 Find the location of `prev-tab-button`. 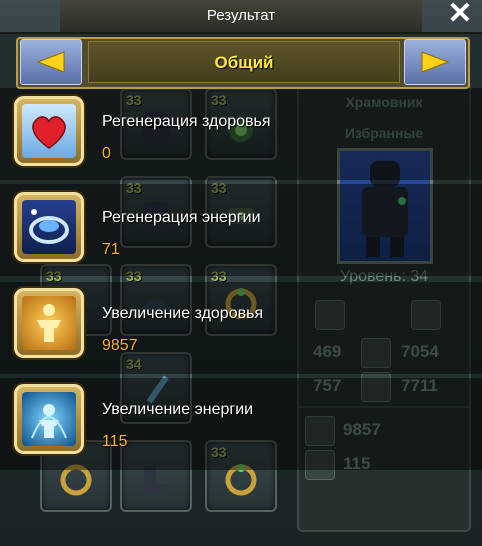

prev-tab-button is located at coordinates (51, 62).